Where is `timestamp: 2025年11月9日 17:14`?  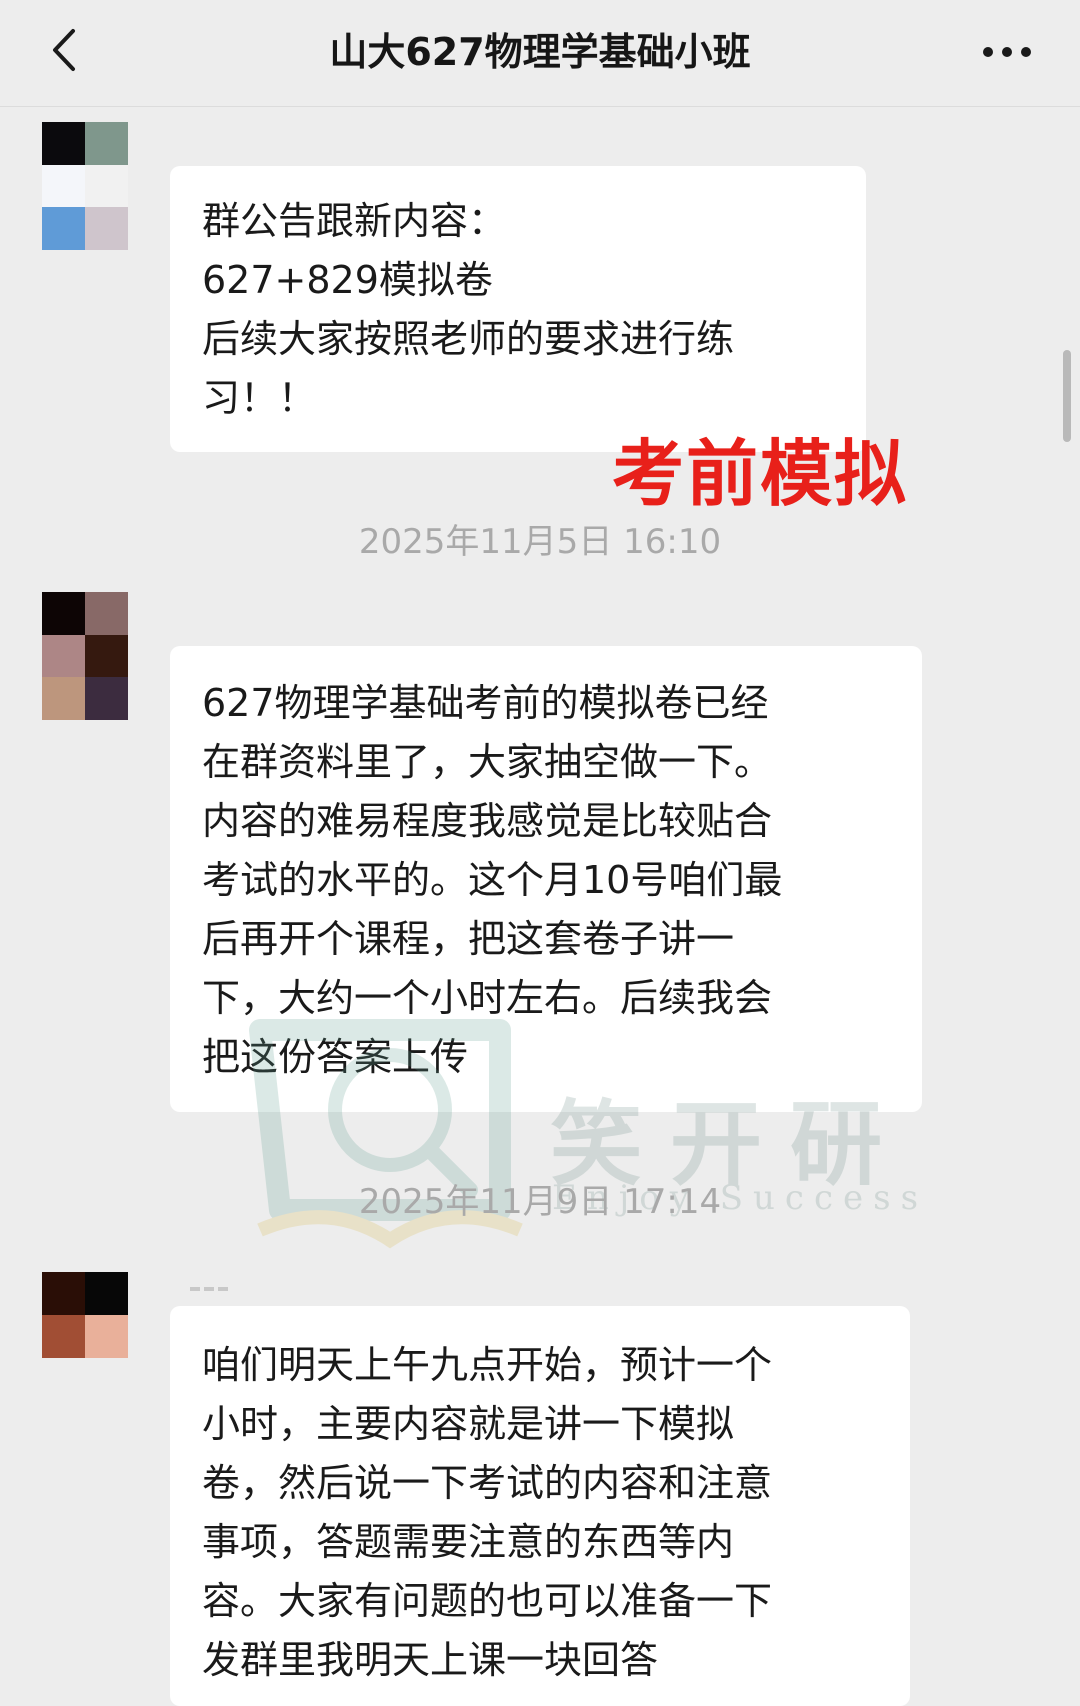 timestamp: 2025年11月9日 17:14 is located at coordinates (540, 1202).